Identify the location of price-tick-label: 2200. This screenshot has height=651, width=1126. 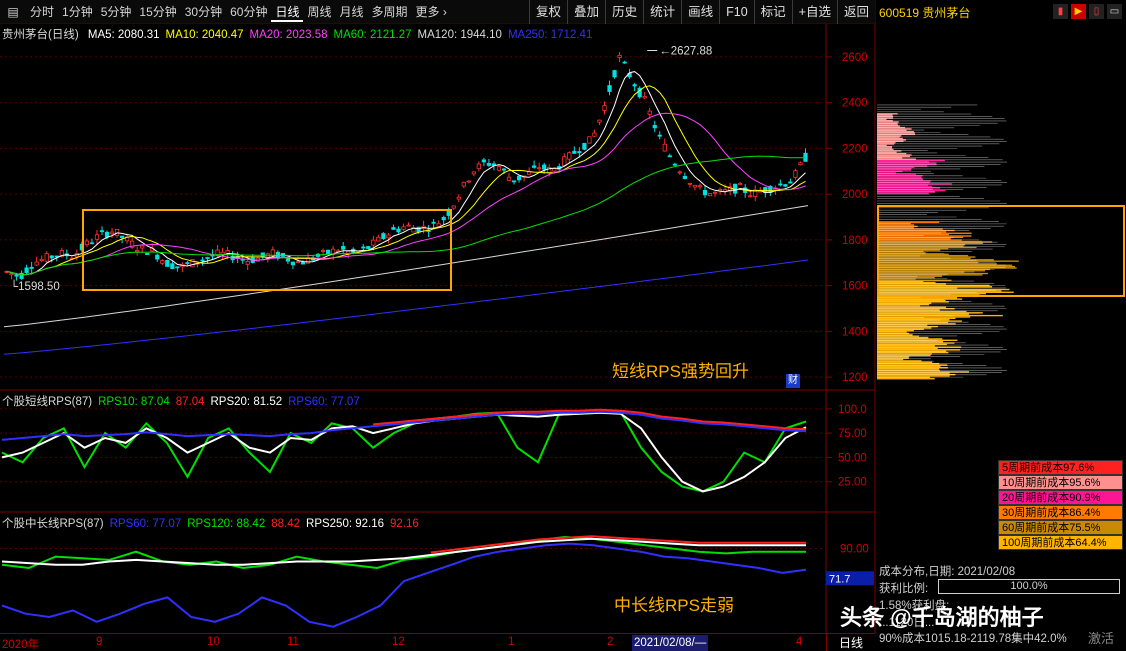
(855, 149).